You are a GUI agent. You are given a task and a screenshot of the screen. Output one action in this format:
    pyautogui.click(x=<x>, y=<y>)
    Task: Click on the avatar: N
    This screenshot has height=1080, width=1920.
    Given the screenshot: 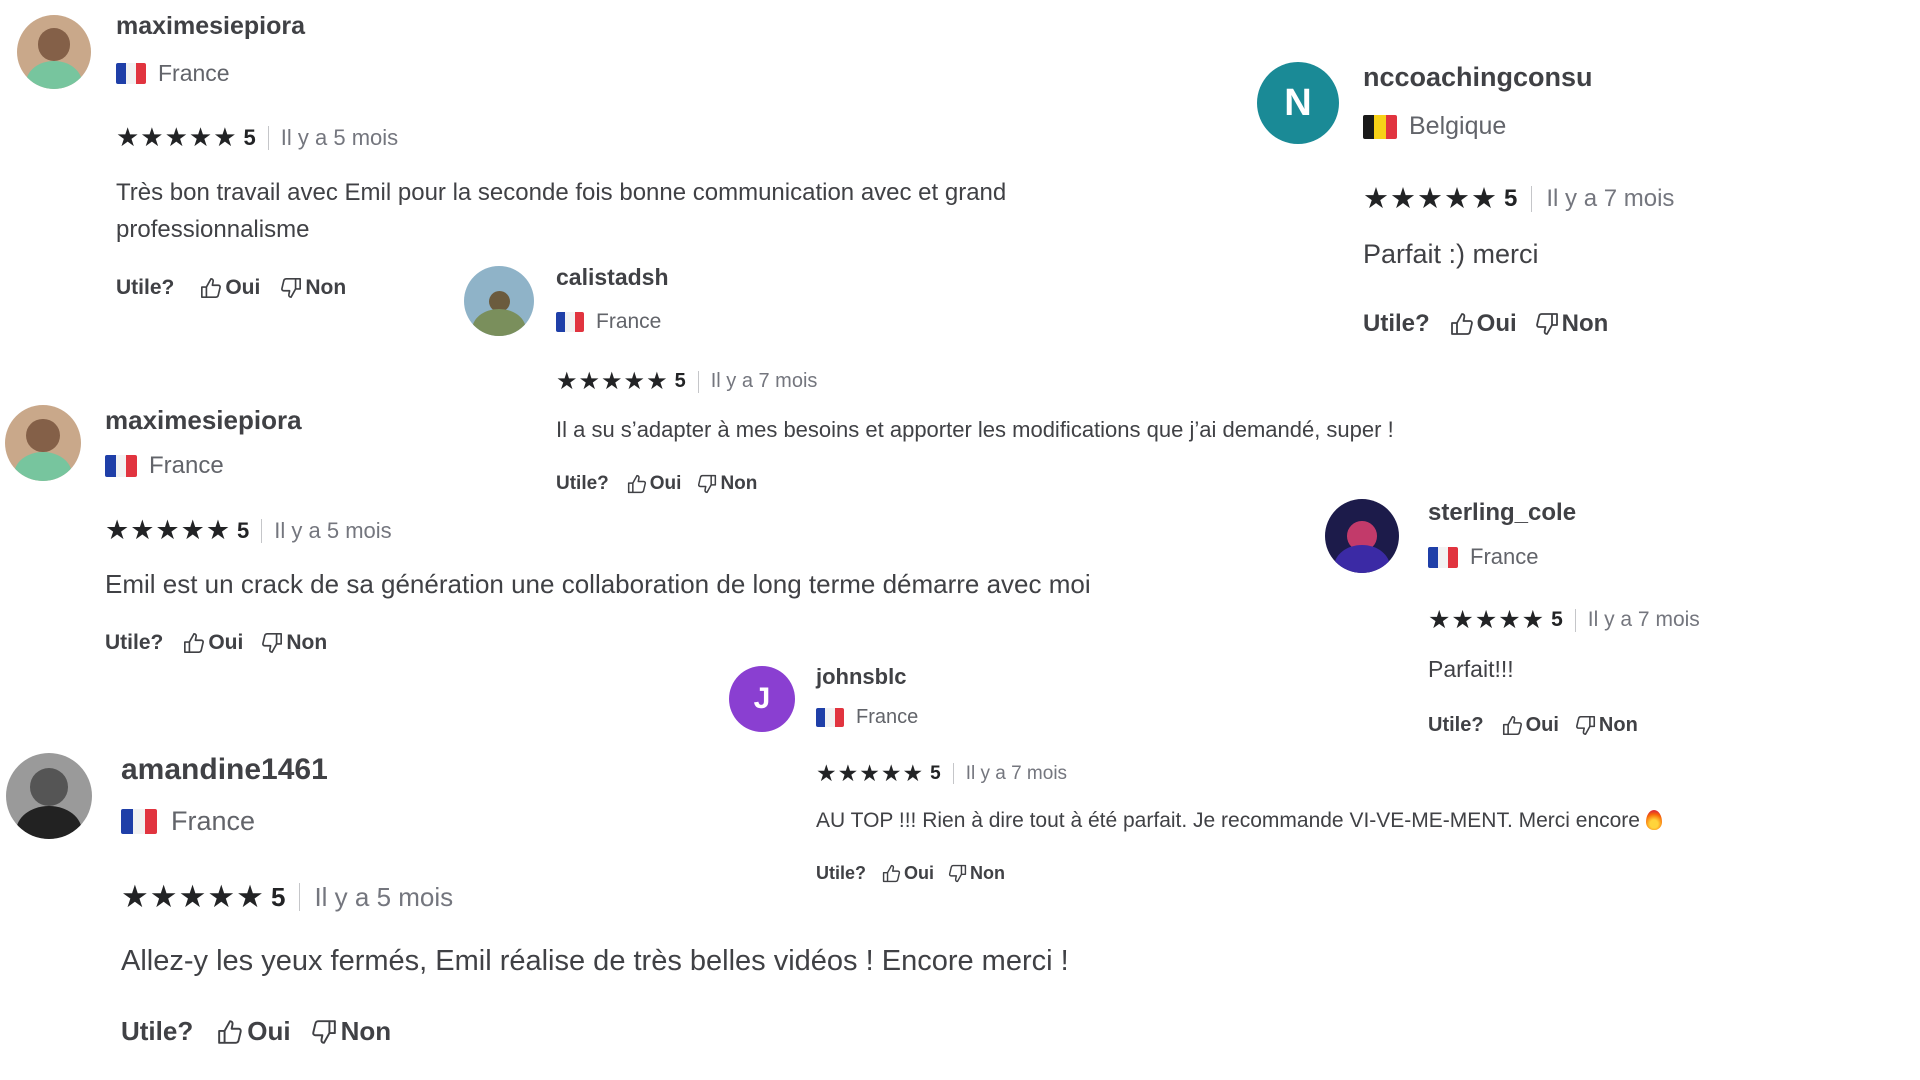 What is the action you would take?
    pyautogui.click(x=1298, y=103)
    